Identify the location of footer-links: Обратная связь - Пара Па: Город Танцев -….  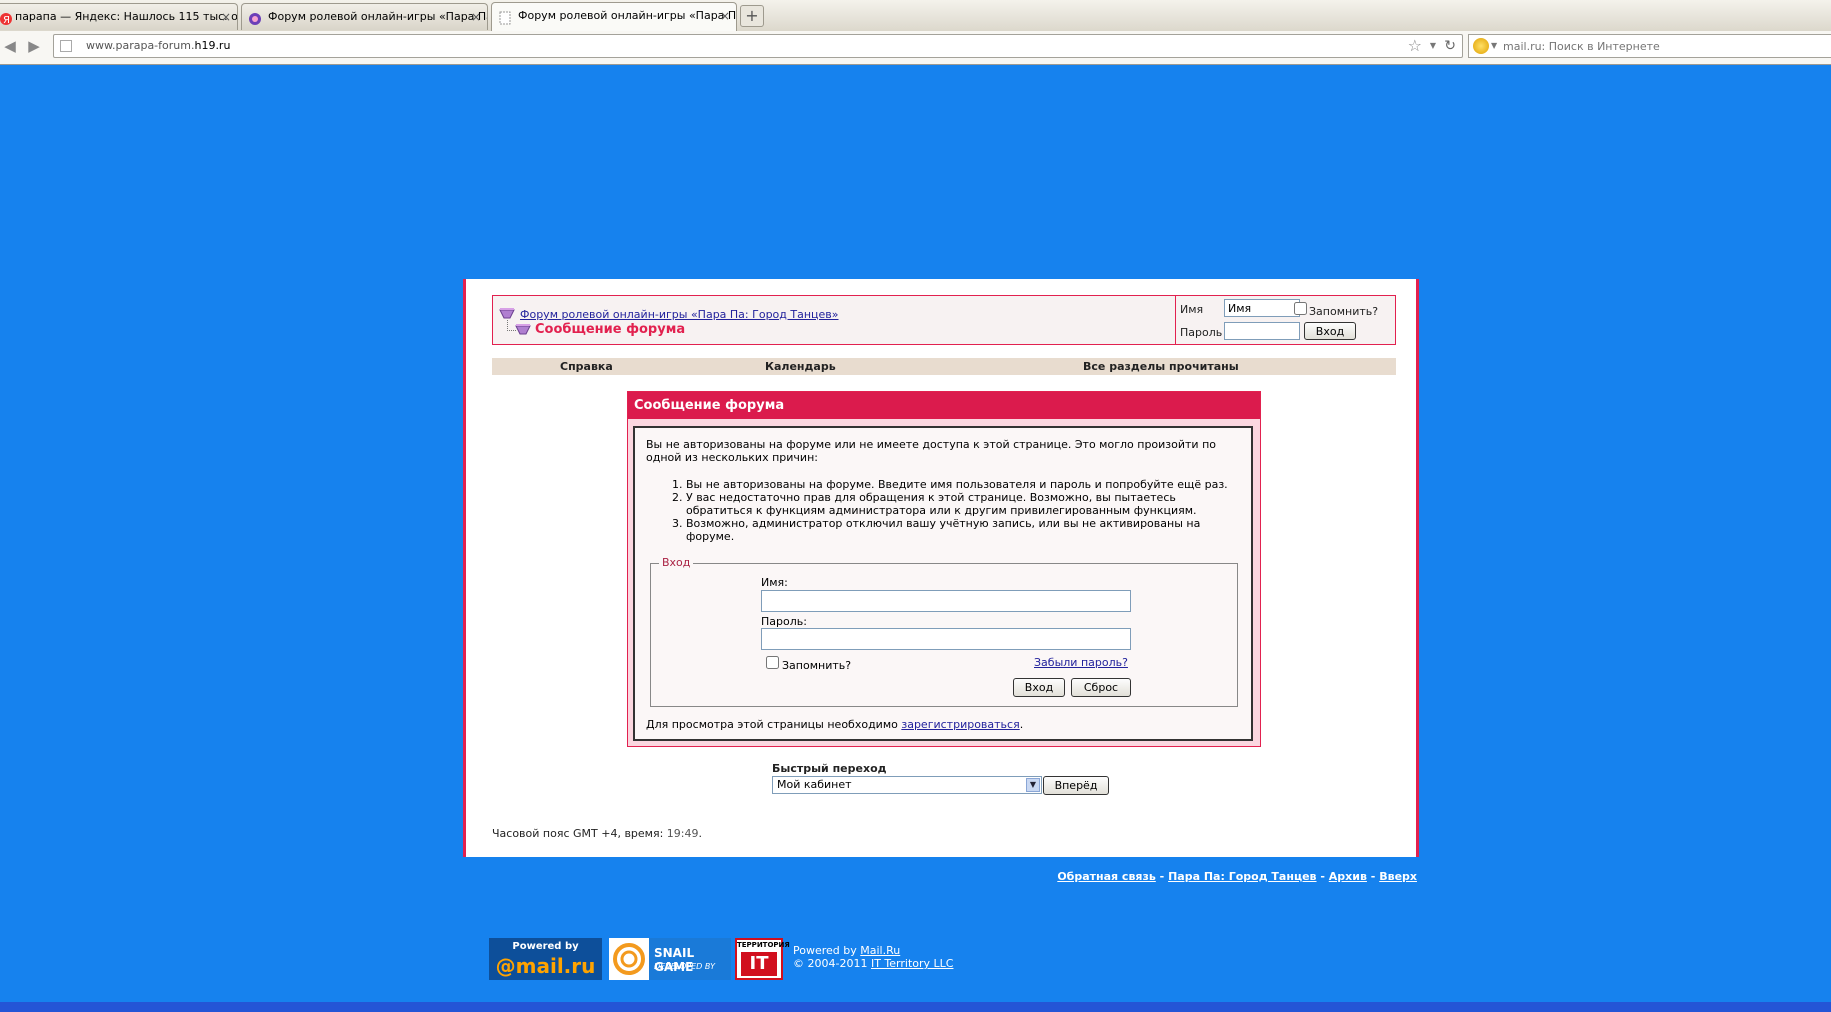
(1237, 876).